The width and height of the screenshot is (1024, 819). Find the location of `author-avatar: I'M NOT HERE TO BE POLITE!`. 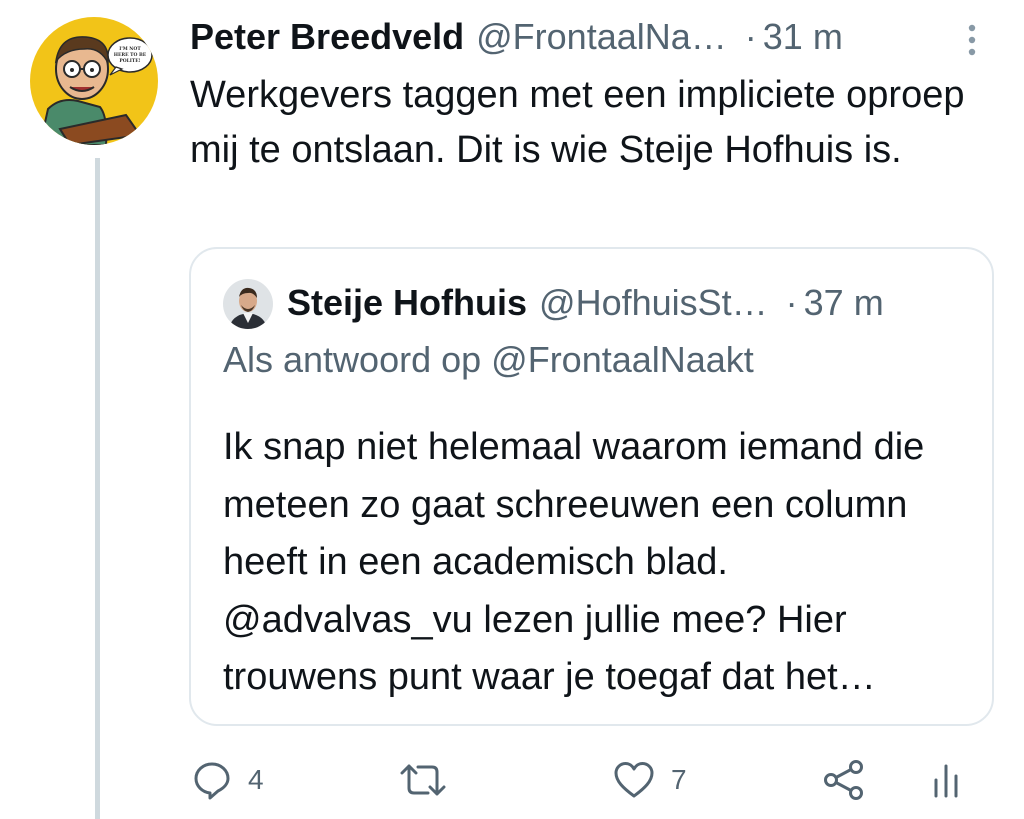

author-avatar: I'M NOT HERE TO BE POLITE! is located at coordinates (94, 81).